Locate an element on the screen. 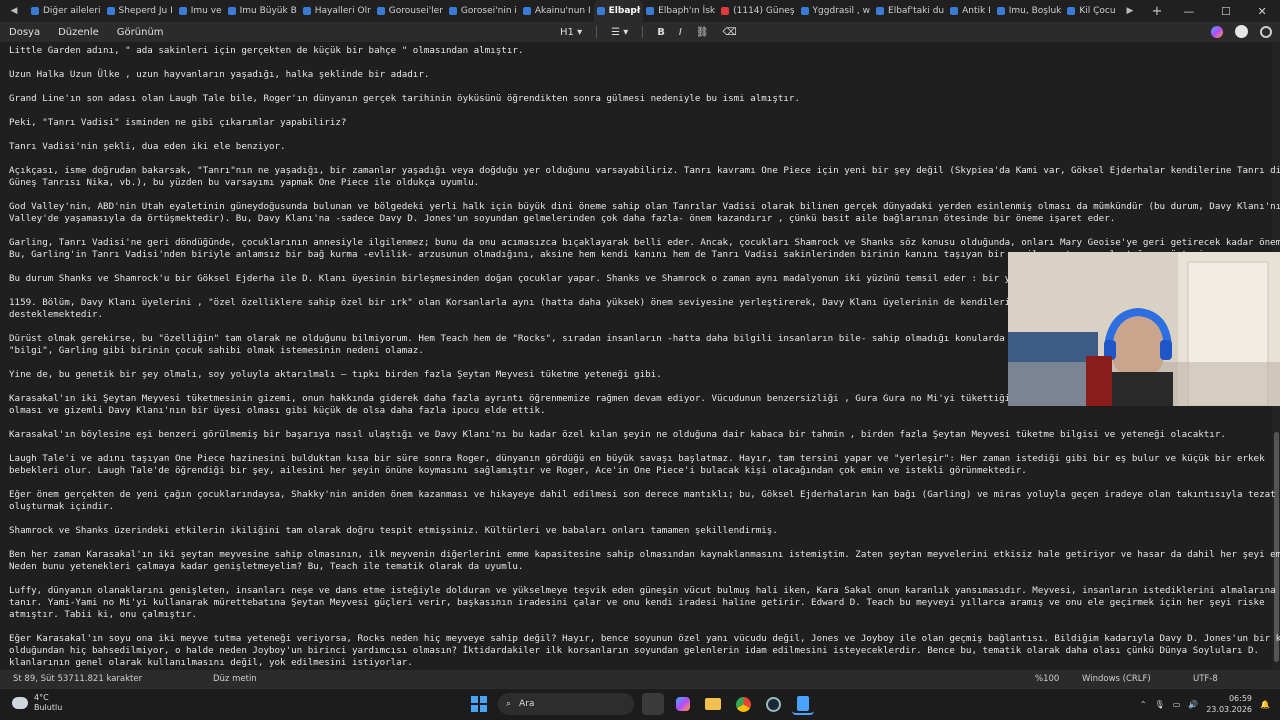 The image size is (1280, 720). notepad-icon is located at coordinates (803, 704).